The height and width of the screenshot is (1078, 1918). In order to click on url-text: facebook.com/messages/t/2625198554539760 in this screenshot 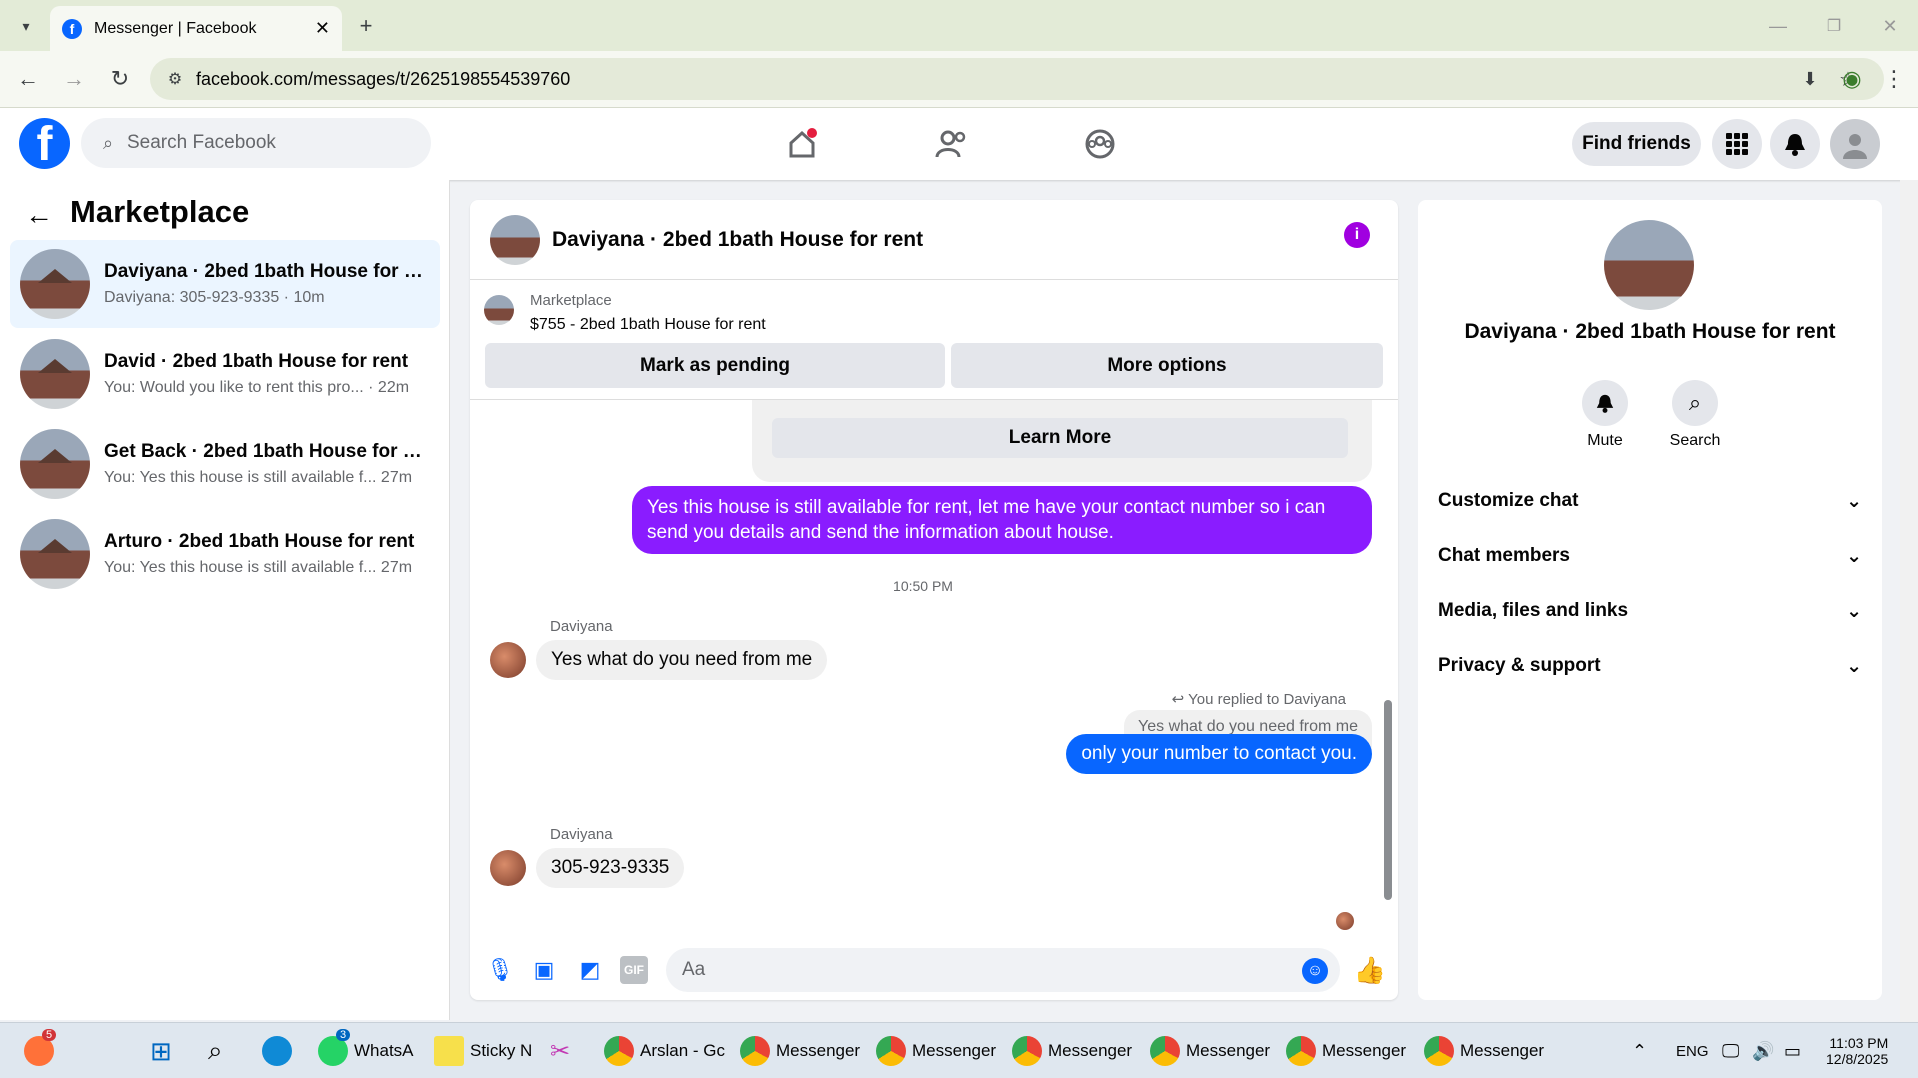, I will do `click(383, 78)`.